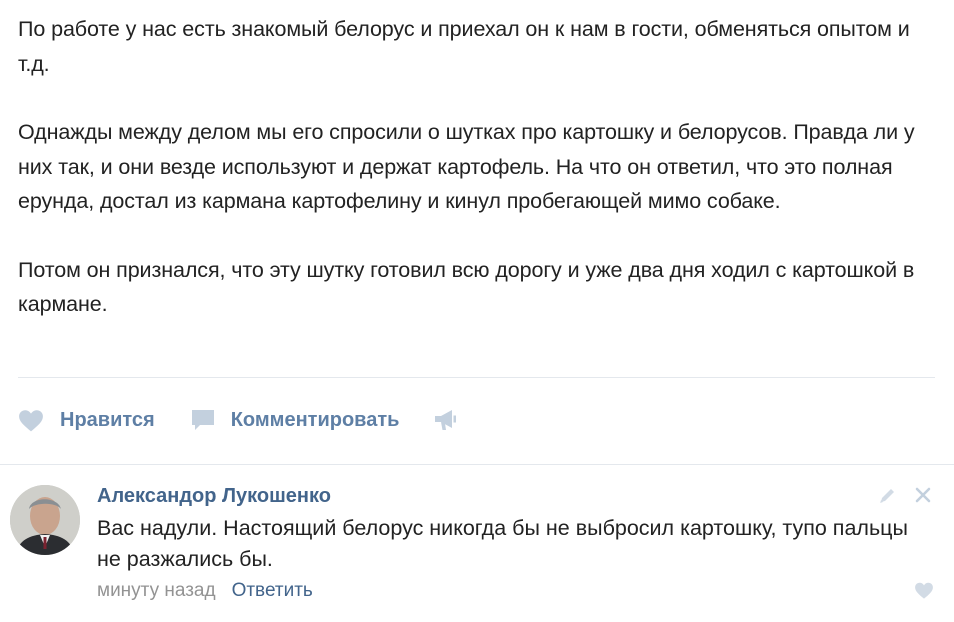  I want to click on post-actions: Нравится Комментировать, so click(238, 420).